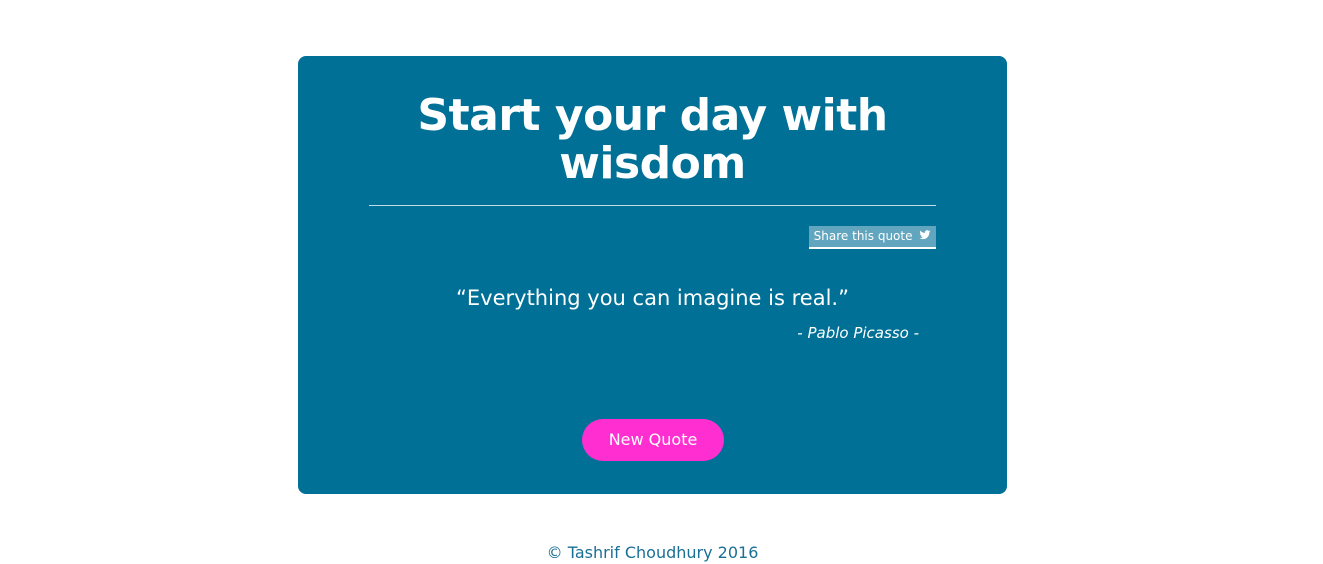  Describe the element at coordinates (652, 298) in the screenshot. I see `quote-text: “Everything you can imagine is real.”` at that location.